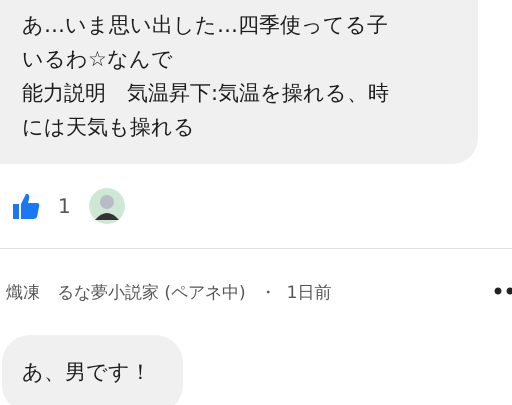 The image size is (512, 405). I want to click on comment-text: あ…いま思い出した…四季使ってる子いるわ☆なんで, so click(205, 42).